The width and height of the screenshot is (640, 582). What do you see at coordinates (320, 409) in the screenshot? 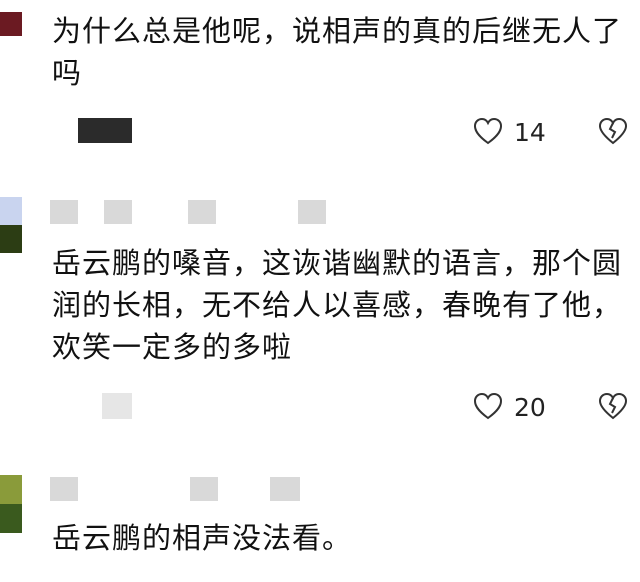
I see `comment-actions: 20` at bounding box center [320, 409].